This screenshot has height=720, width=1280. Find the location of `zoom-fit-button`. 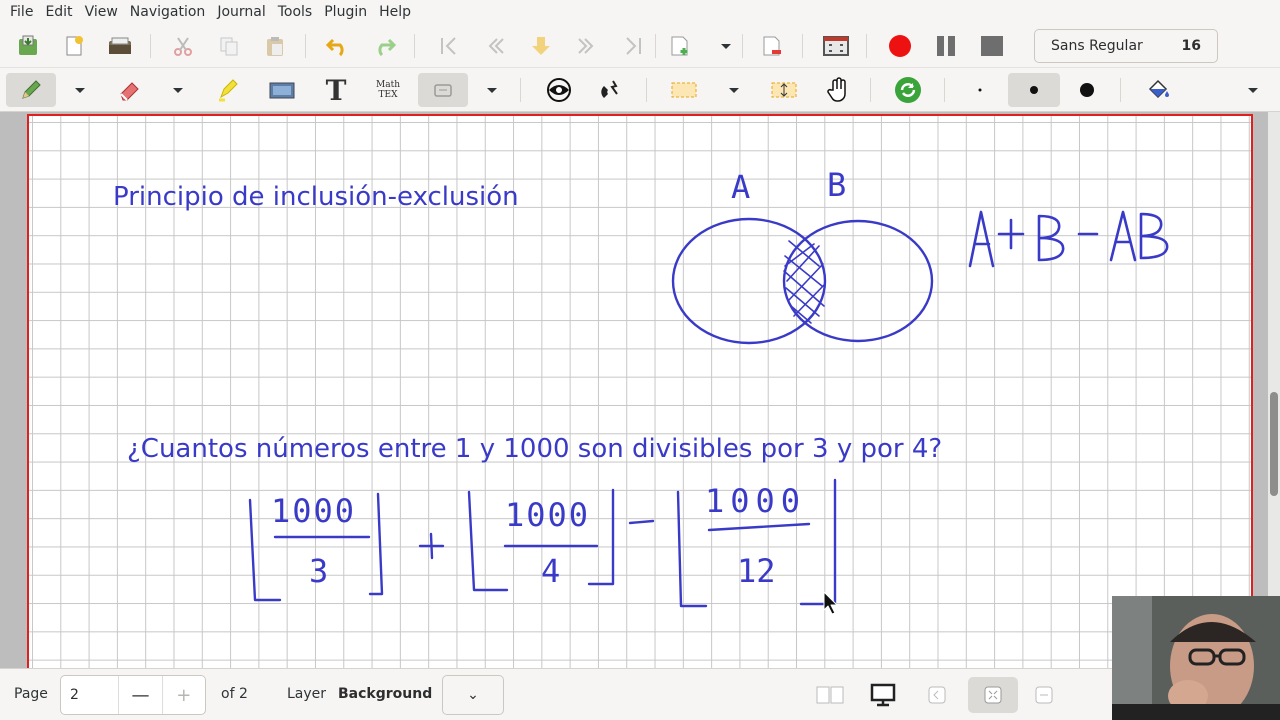

zoom-fit-button is located at coordinates (993, 695).